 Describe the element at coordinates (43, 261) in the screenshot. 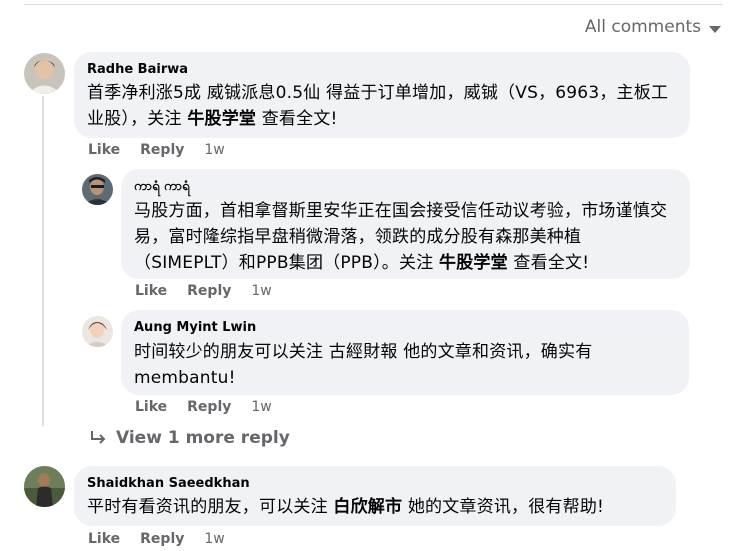

I see `thread-connector` at that location.